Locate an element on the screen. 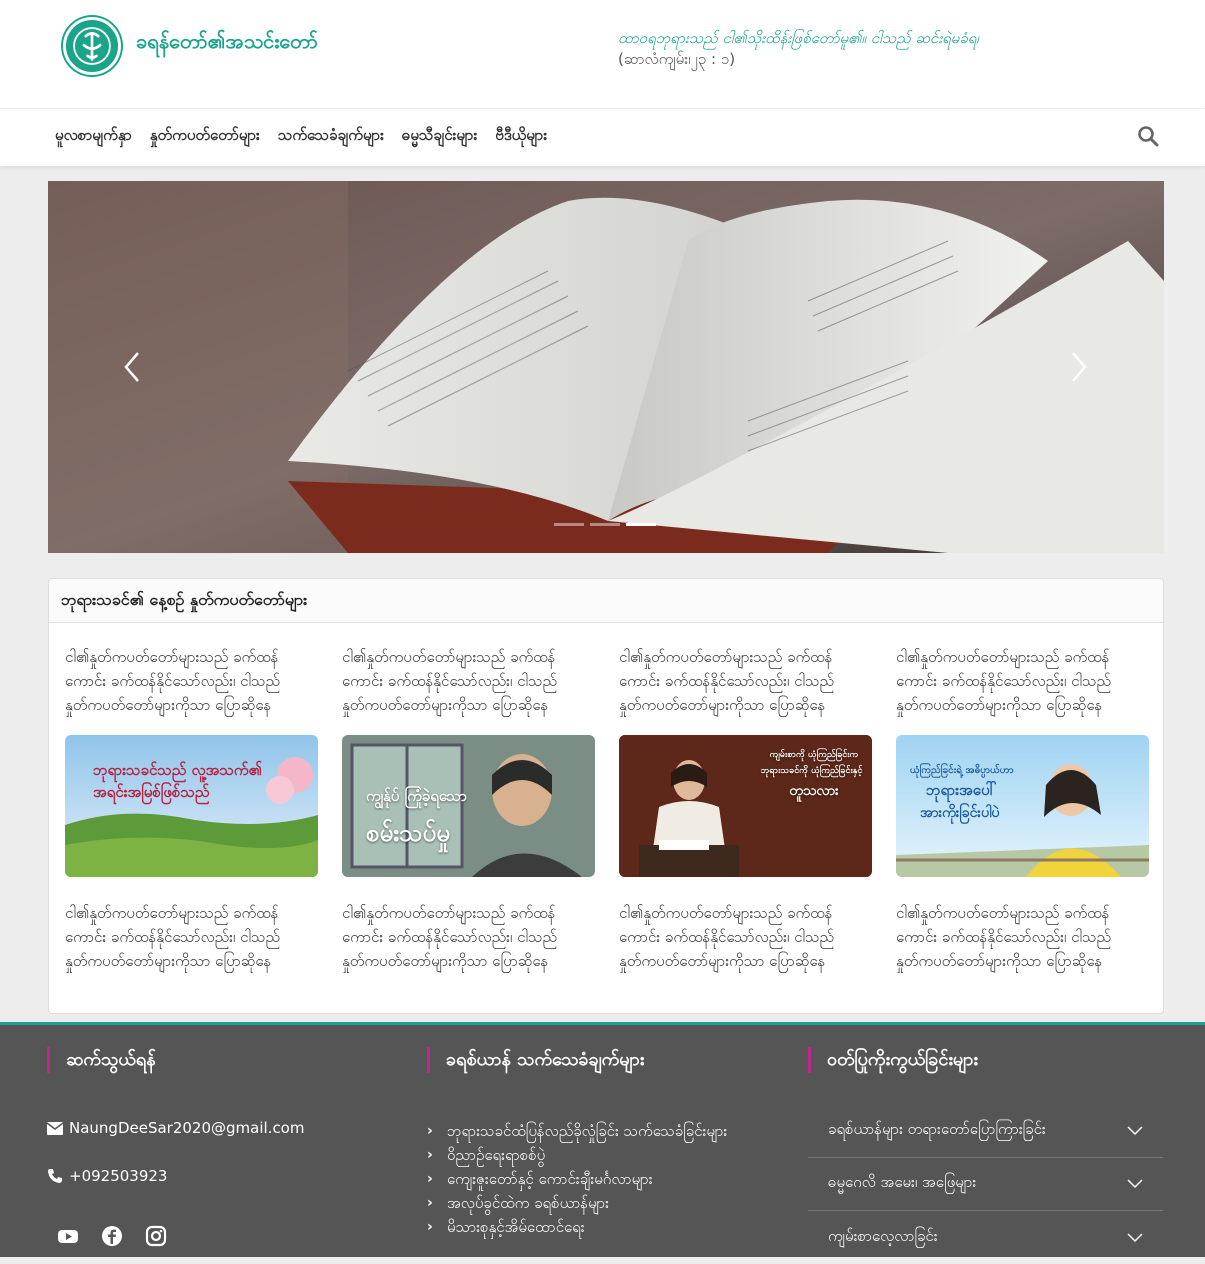 This screenshot has height=1264, width=1205. nav-item-words: နှုတ်ကပတ်တော်များ is located at coordinates (205, 137).